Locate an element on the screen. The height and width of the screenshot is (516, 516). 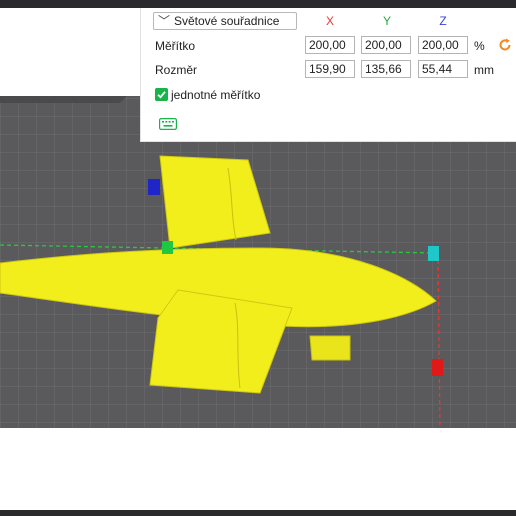
uniform-scale-label: jednotné měřítko is located at coordinates (216, 95).